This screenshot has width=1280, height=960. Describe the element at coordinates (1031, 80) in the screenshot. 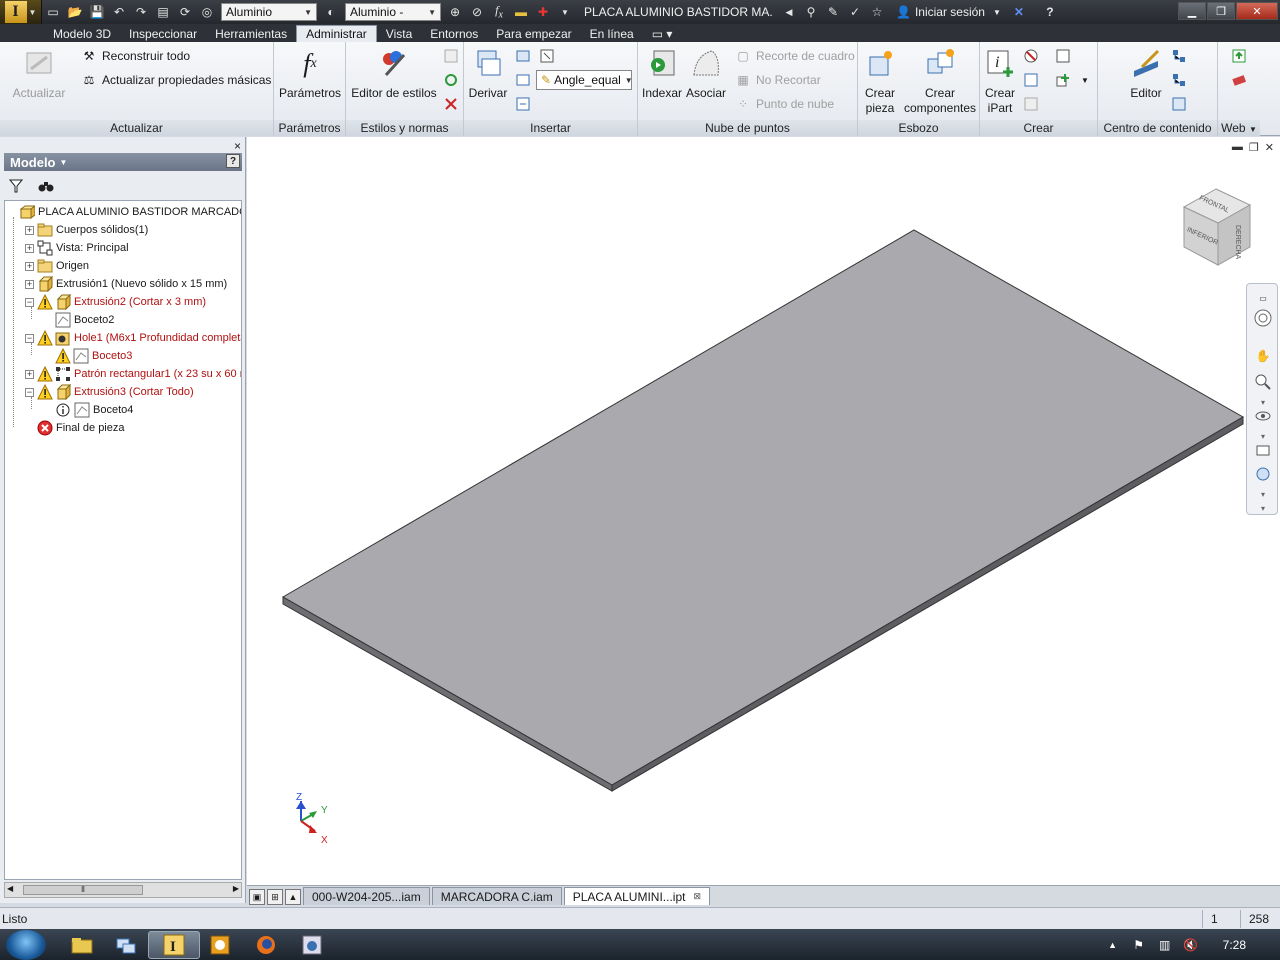

I see `plugin-icon` at that location.